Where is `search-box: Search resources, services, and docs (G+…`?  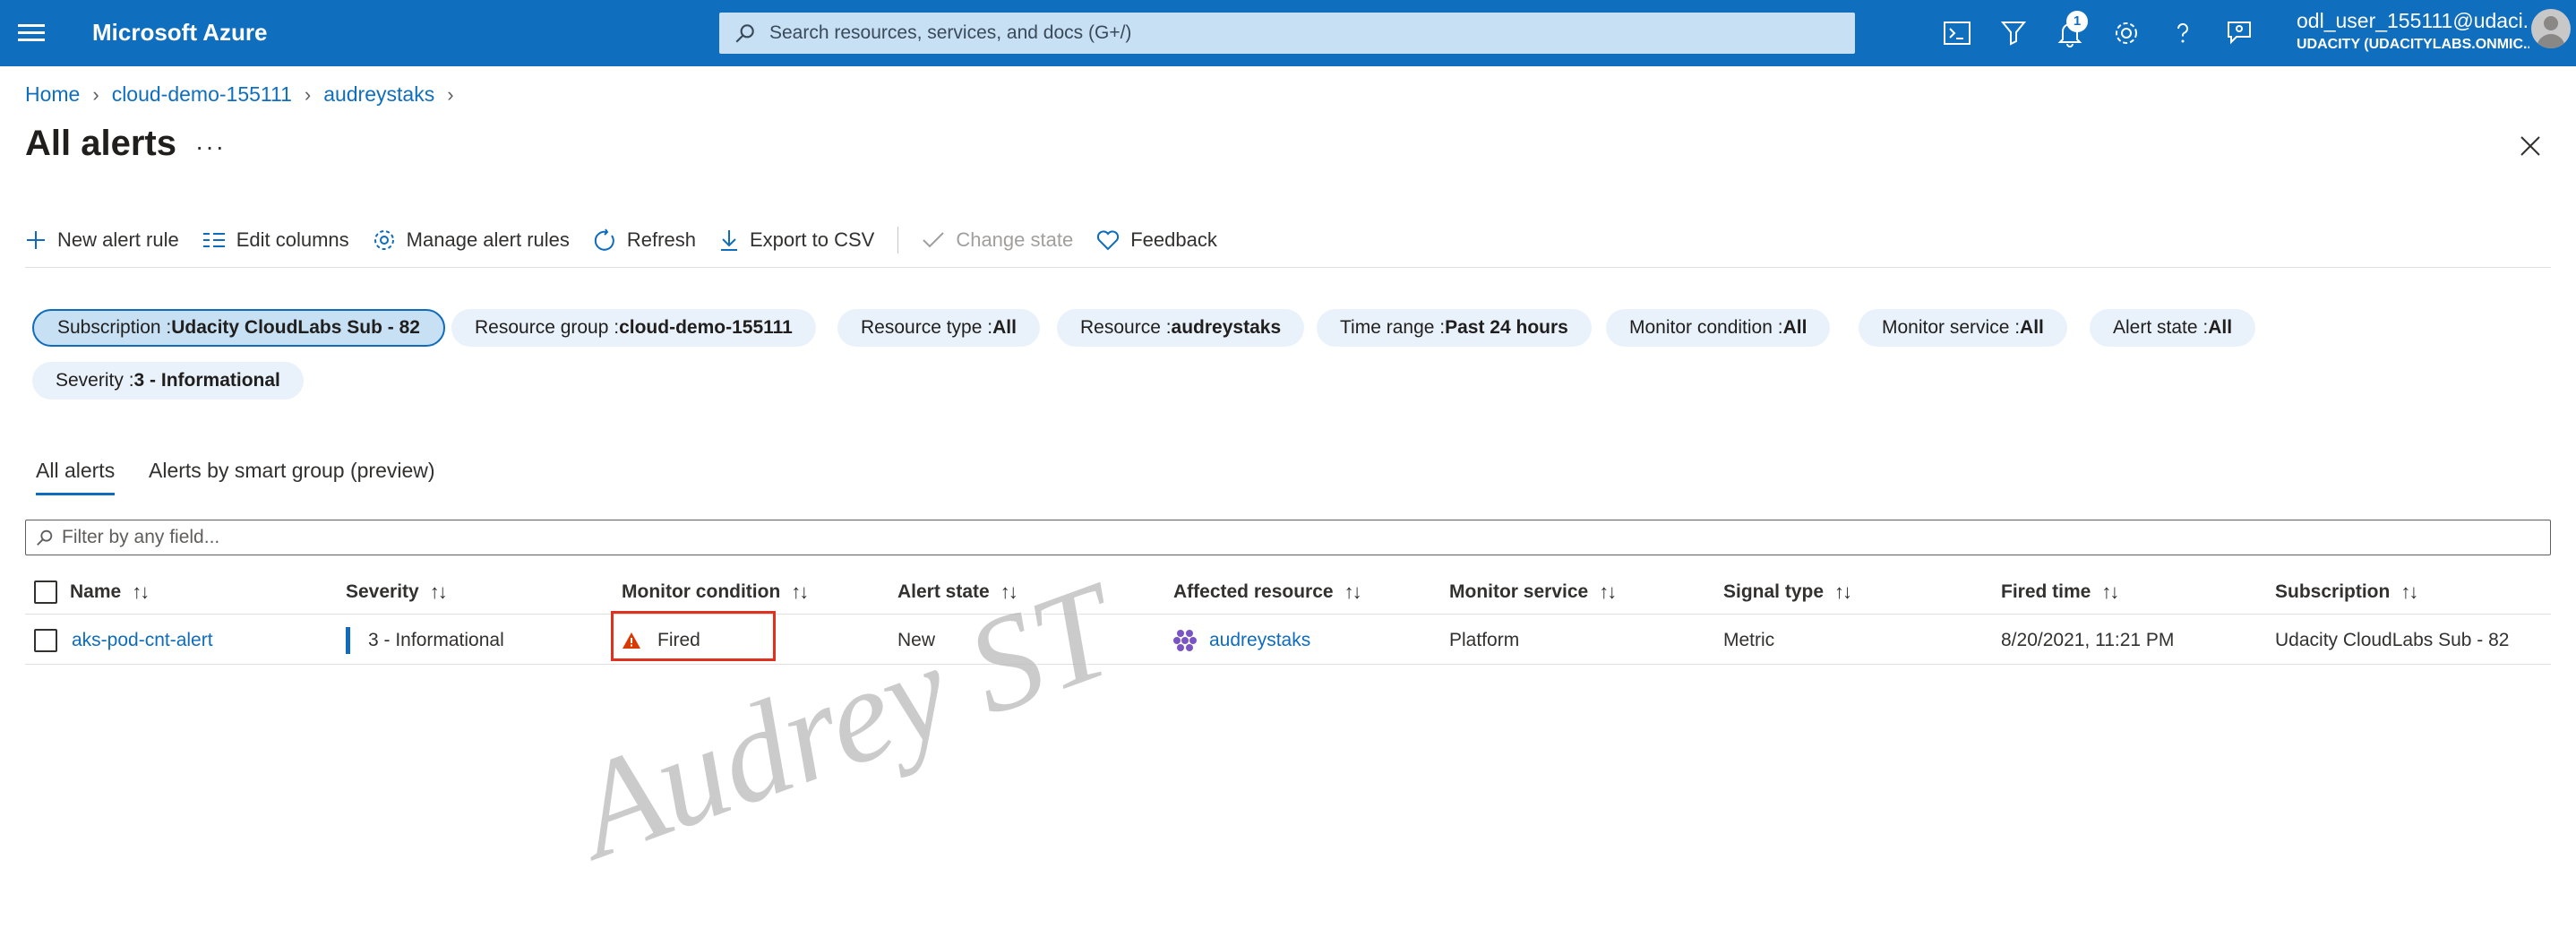 search-box: Search resources, services, and docs (G+… is located at coordinates (1287, 34).